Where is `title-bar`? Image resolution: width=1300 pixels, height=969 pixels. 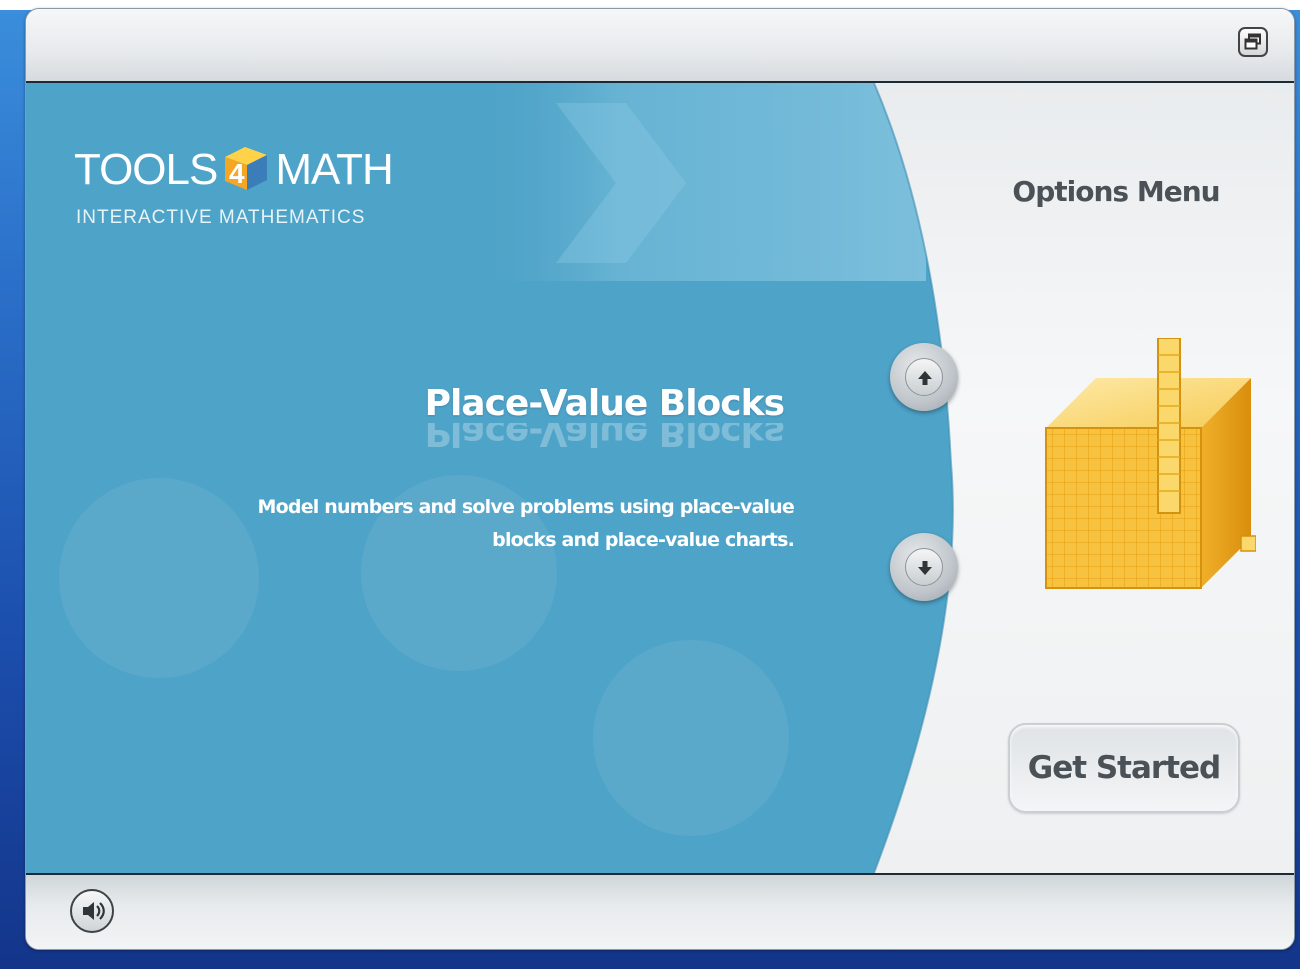 title-bar is located at coordinates (660, 46).